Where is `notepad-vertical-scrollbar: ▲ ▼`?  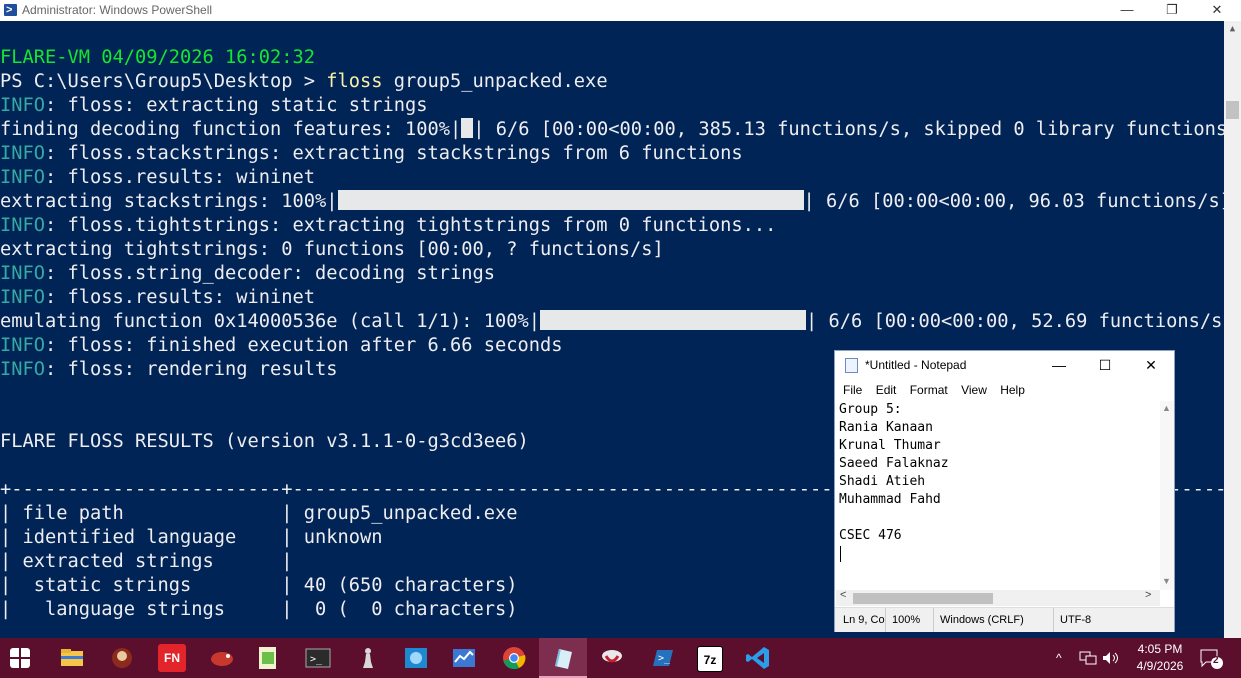
notepad-vertical-scrollbar: ▲ ▼ is located at coordinates (1167, 495).